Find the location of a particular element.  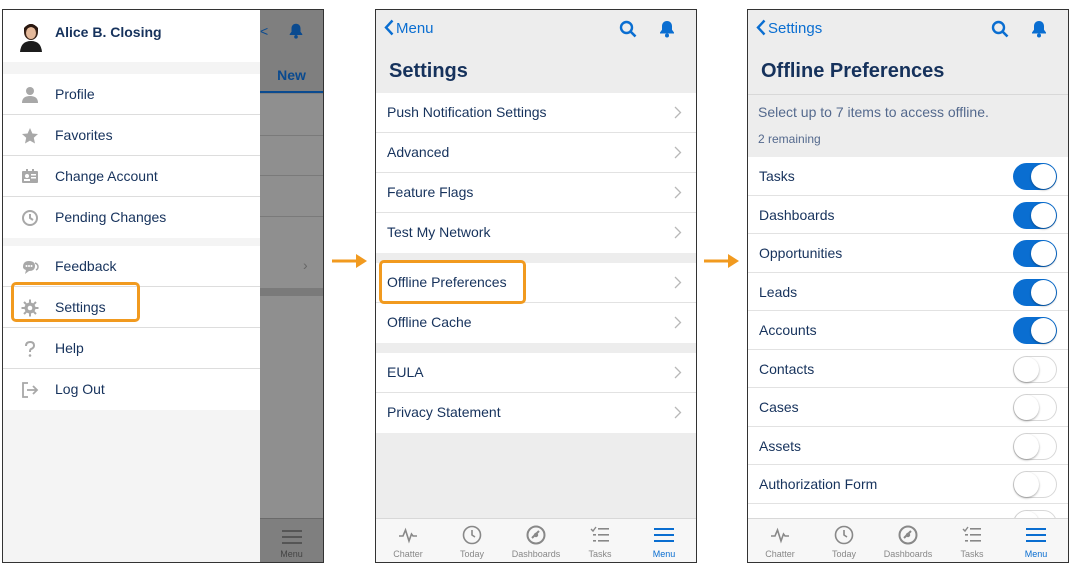

tab-label: Today is located at coordinates (472, 554).